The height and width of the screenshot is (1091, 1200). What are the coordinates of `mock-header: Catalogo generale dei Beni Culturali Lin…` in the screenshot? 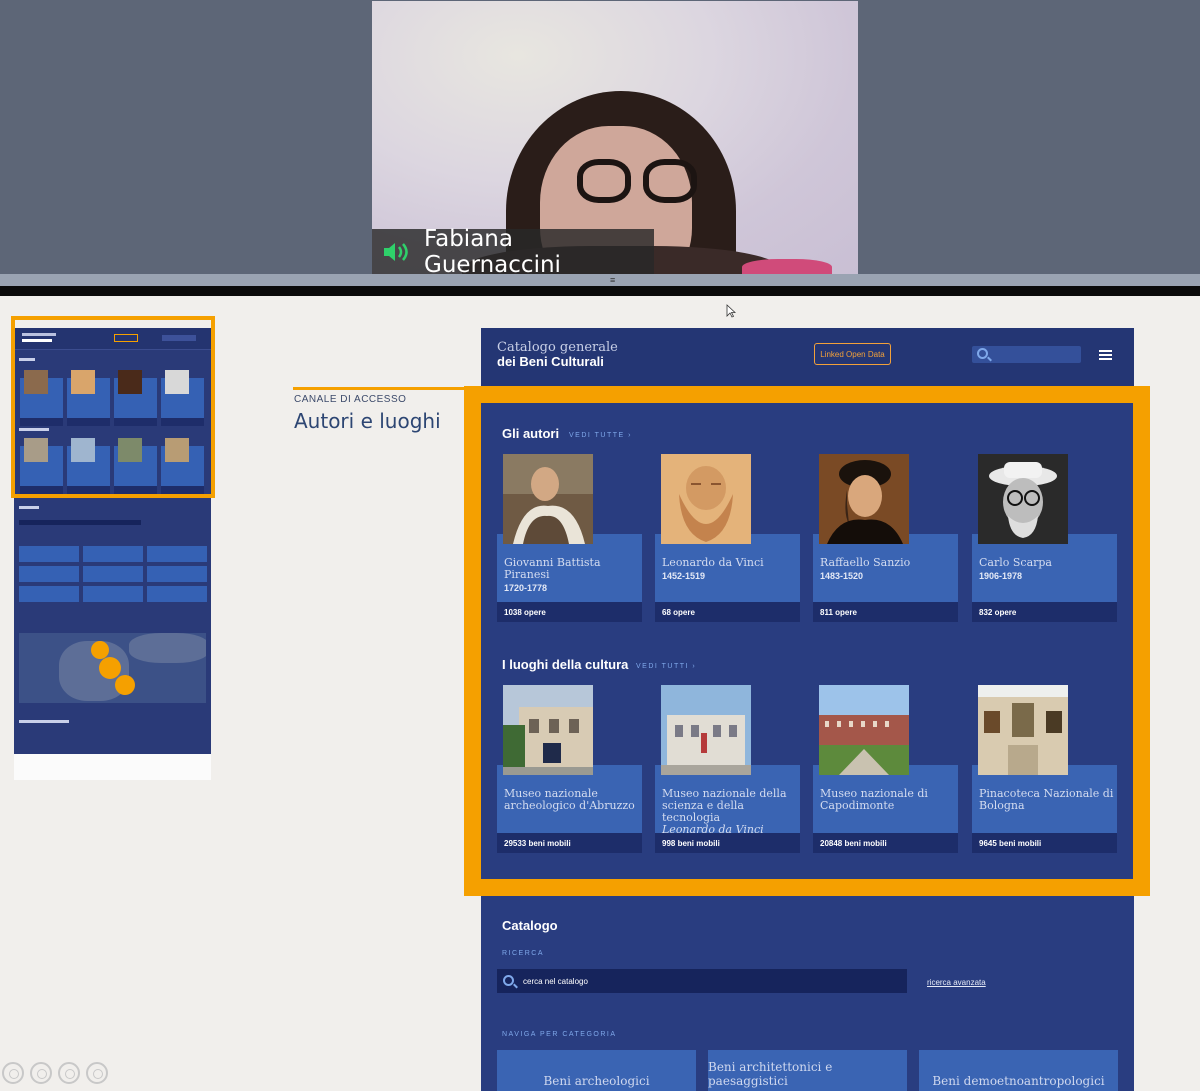 It's located at (807, 357).